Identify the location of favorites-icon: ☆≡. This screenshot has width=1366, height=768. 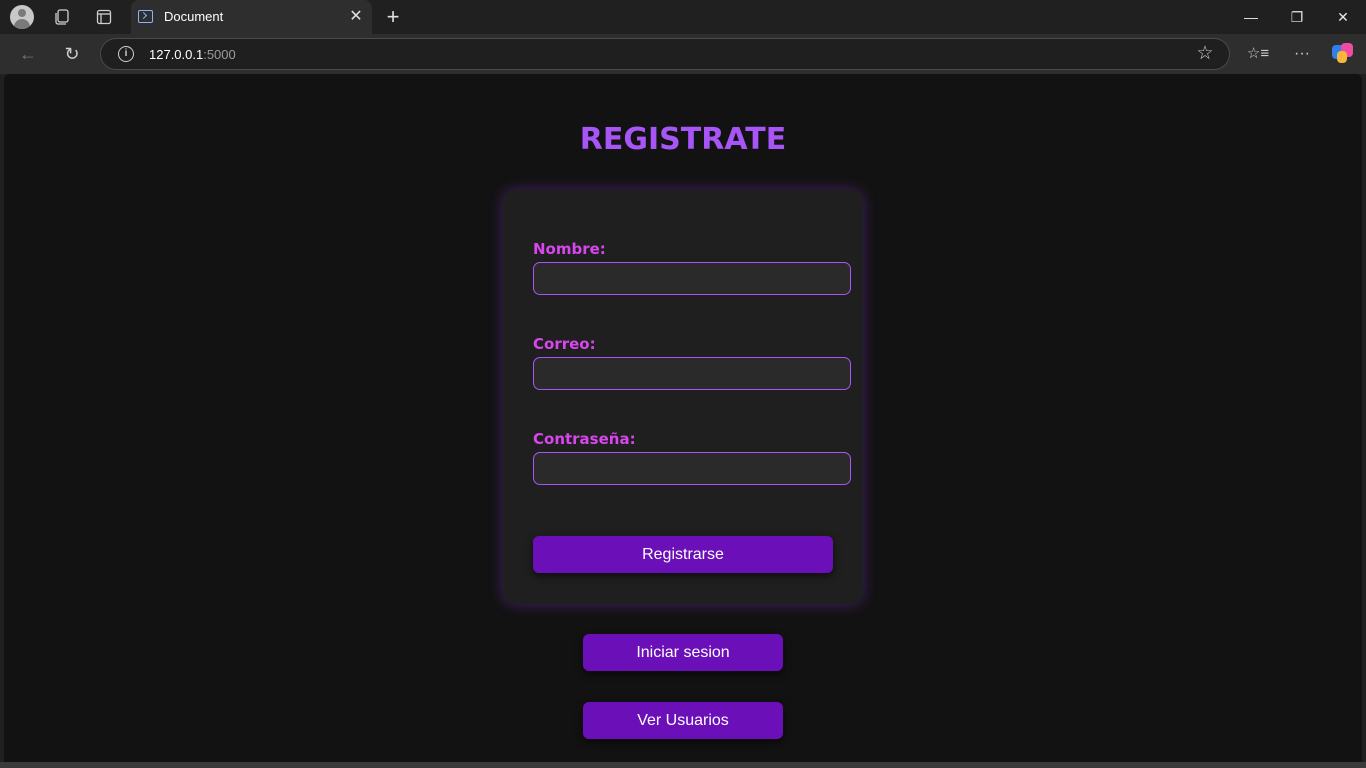
(1258, 54).